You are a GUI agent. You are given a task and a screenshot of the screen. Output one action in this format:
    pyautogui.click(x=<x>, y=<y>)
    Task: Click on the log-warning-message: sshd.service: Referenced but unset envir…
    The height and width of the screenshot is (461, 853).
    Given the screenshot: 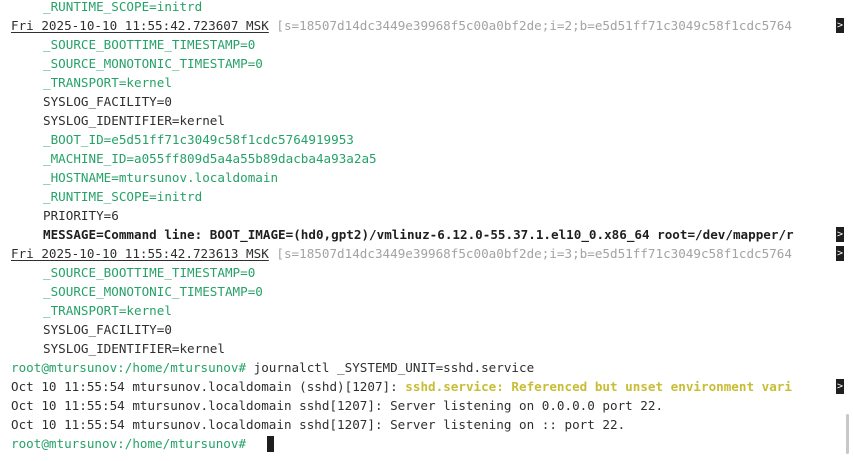 What is the action you would take?
    pyautogui.click(x=598, y=386)
    